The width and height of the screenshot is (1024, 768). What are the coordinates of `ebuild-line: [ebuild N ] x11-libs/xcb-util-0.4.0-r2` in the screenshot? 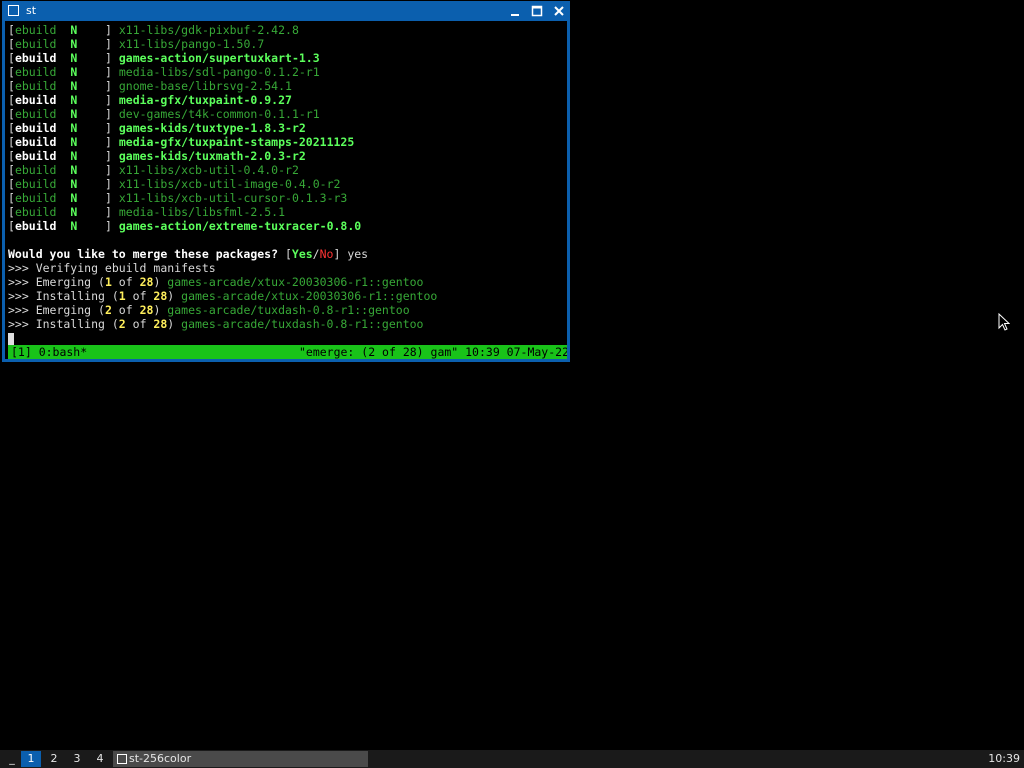 It's located at (222, 170).